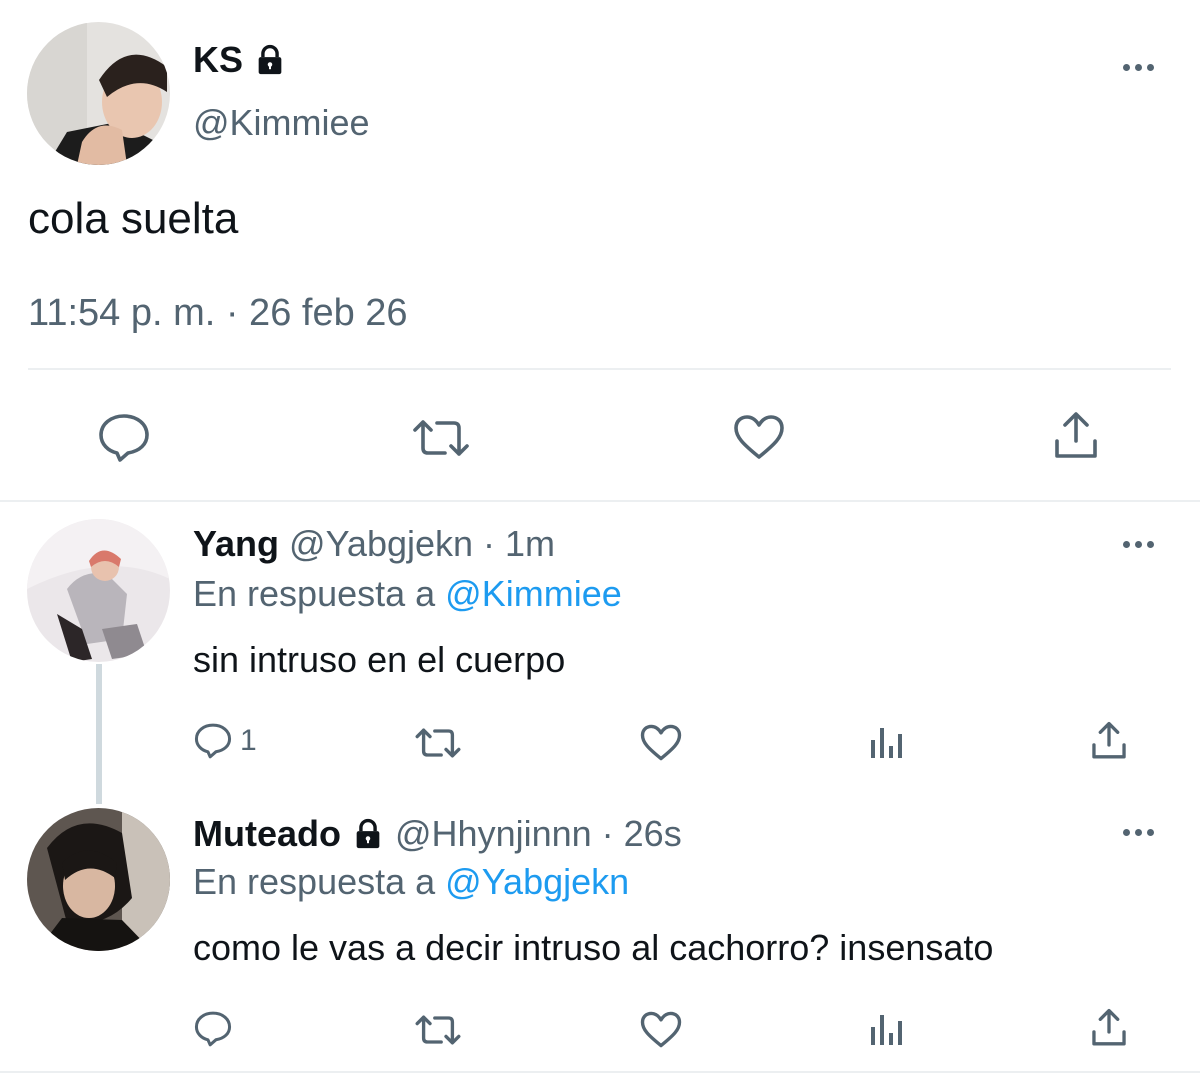 This screenshot has width=1200, height=1075. I want to click on handle: @Yabgjekn, so click(381, 544).